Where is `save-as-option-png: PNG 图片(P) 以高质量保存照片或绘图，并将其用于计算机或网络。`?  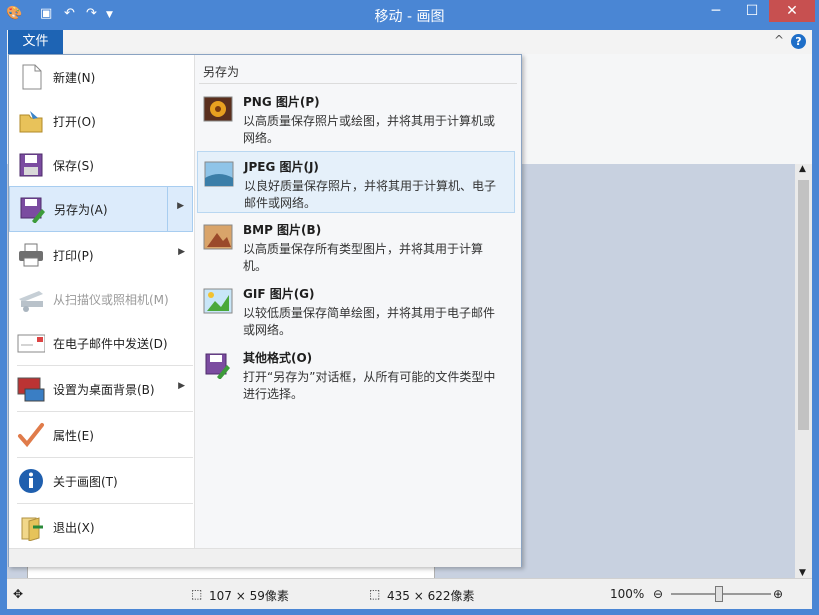 save-as-option-png: PNG 图片(P) 以高质量保存照片或绘图，并将其用于计算机或网络。 is located at coordinates (356, 118).